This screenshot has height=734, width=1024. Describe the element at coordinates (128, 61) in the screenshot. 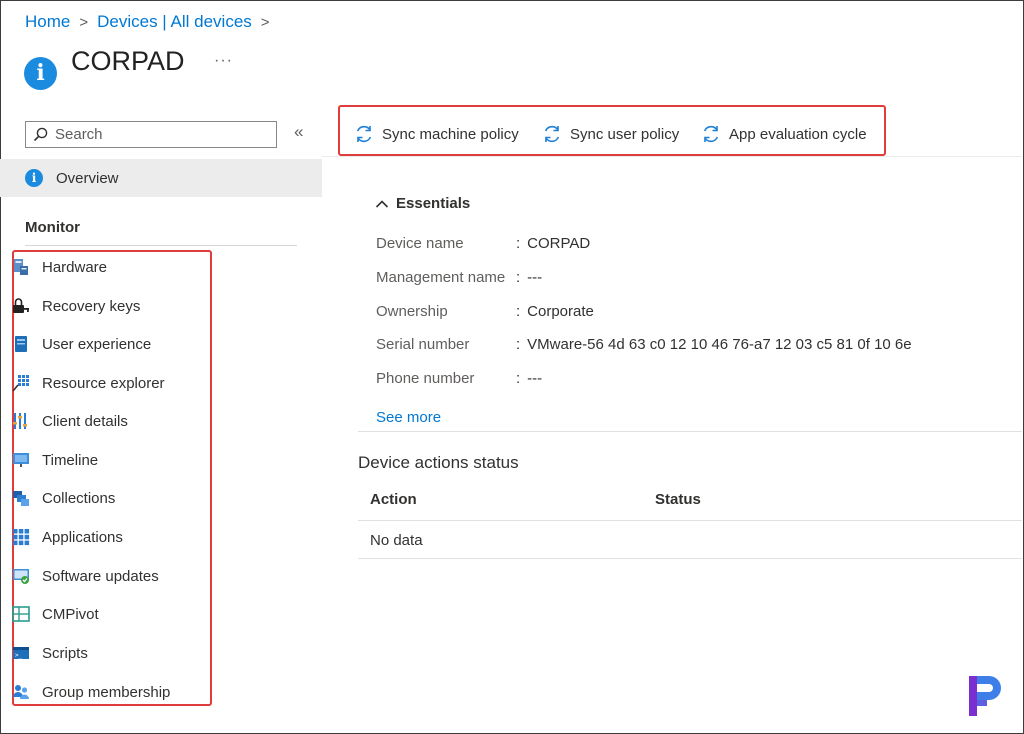

I see `page-title: CORPAD` at that location.